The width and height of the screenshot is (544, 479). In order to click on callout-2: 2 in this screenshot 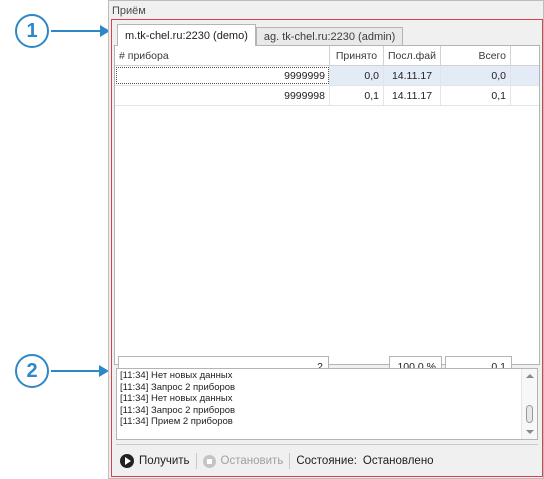, I will do `click(32, 371)`.